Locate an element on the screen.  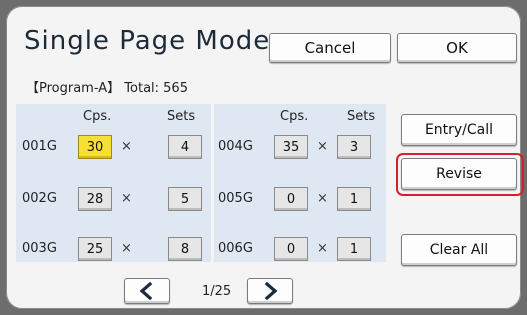
prev-page-button is located at coordinates (147, 291).